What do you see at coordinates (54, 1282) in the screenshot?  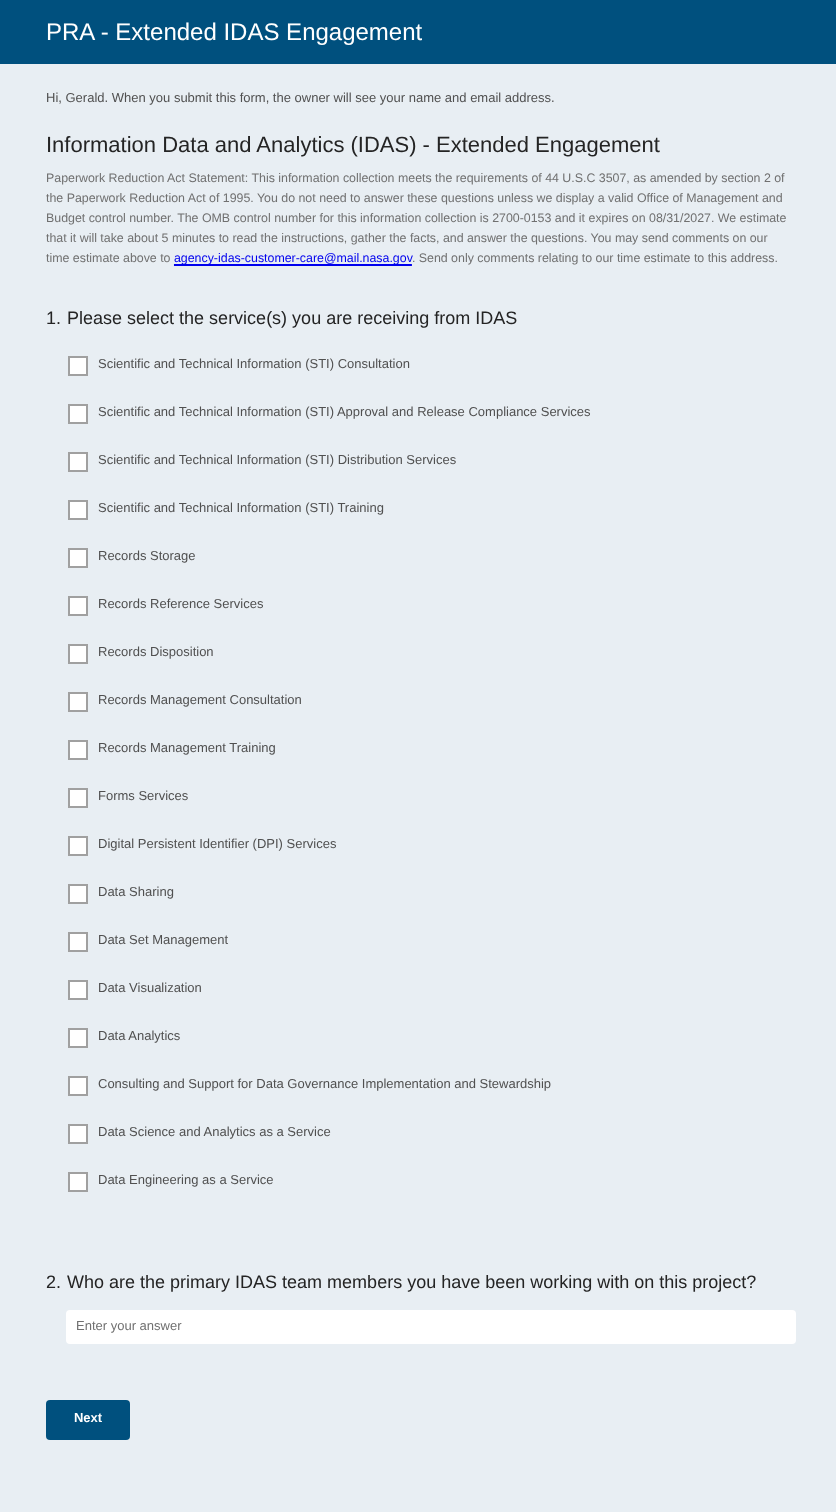 I see `question-number: 2.` at bounding box center [54, 1282].